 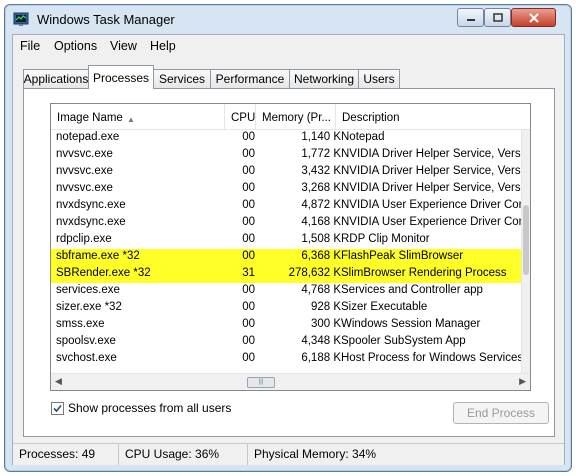 What do you see at coordinates (412, 290) in the screenshot?
I see `process-description: Services and Controller app` at bounding box center [412, 290].